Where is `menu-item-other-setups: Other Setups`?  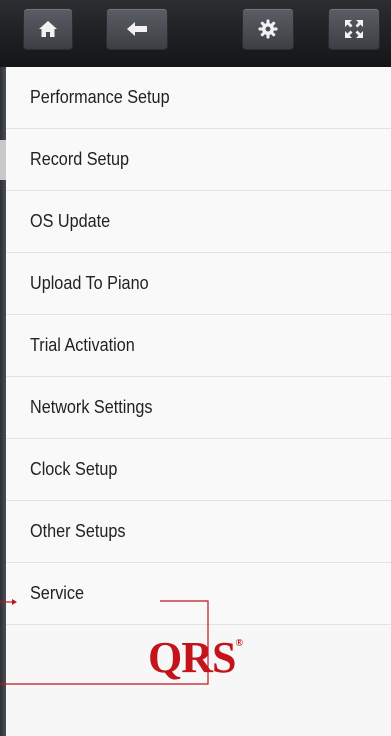
menu-item-other-setups: Other Setups is located at coordinates (198, 532).